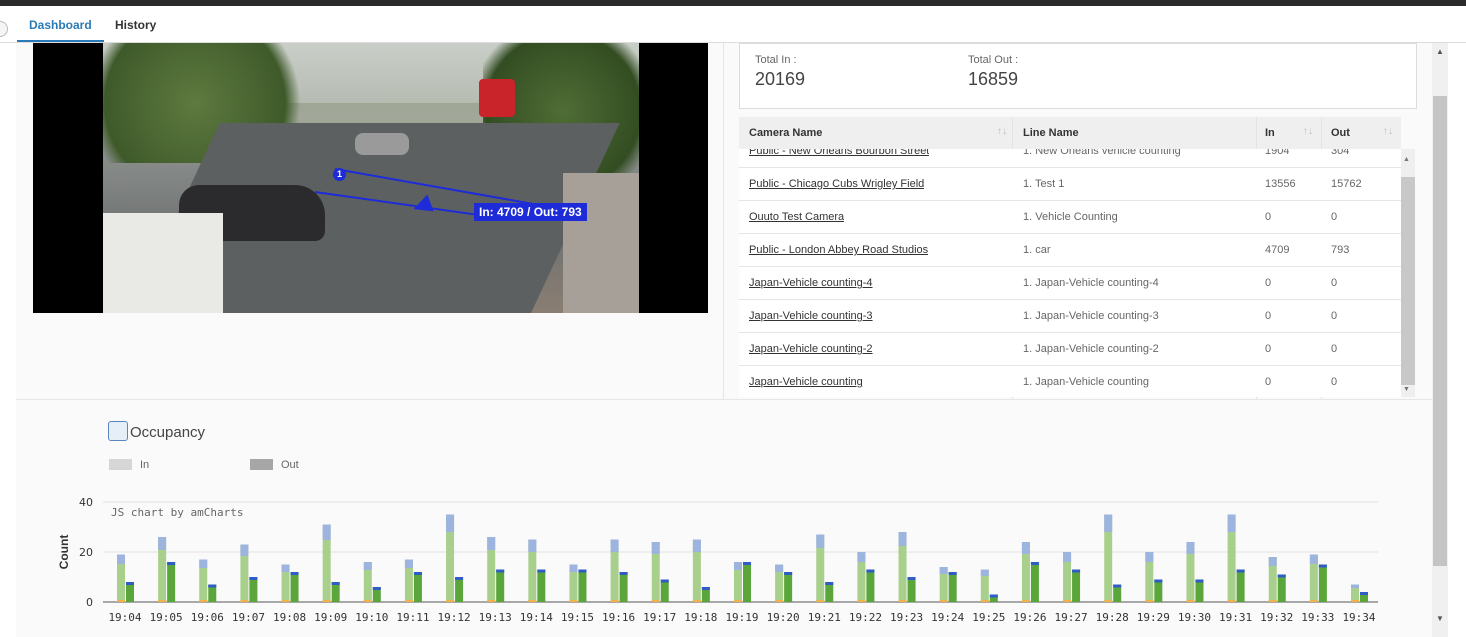  Describe the element at coordinates (144, 465) in the screenshot. I see `legend-in-label: In` at that location.